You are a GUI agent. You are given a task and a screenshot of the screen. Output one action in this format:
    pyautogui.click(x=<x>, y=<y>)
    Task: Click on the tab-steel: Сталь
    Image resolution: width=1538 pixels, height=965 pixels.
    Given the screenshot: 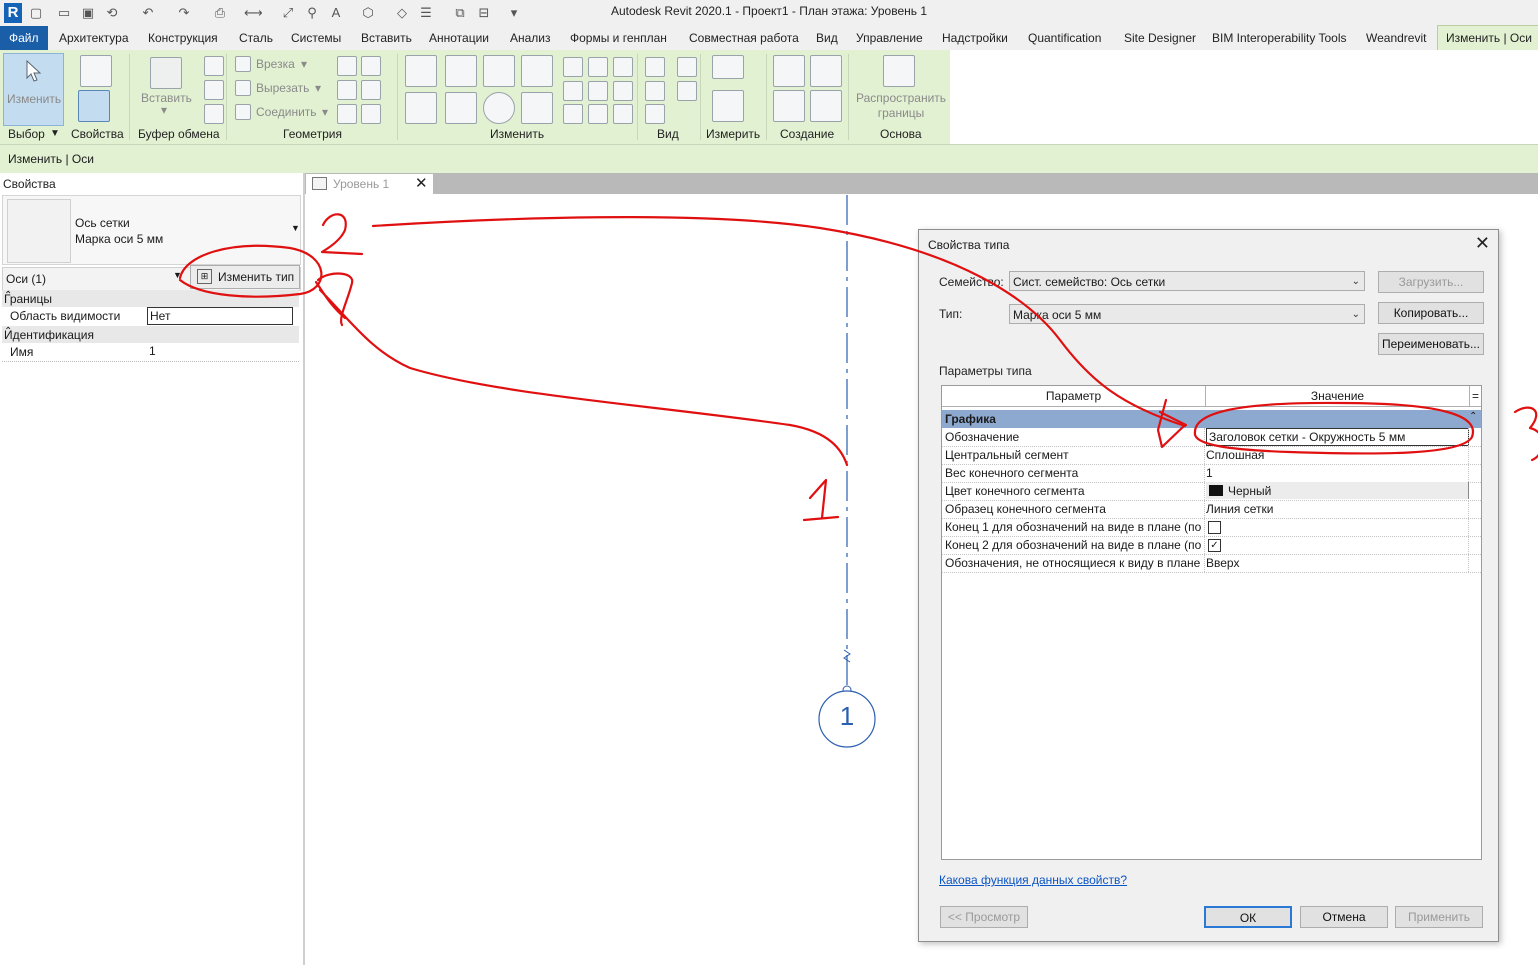 What is the action you would take?
    pyautogui.click(x=256, y=38)
    